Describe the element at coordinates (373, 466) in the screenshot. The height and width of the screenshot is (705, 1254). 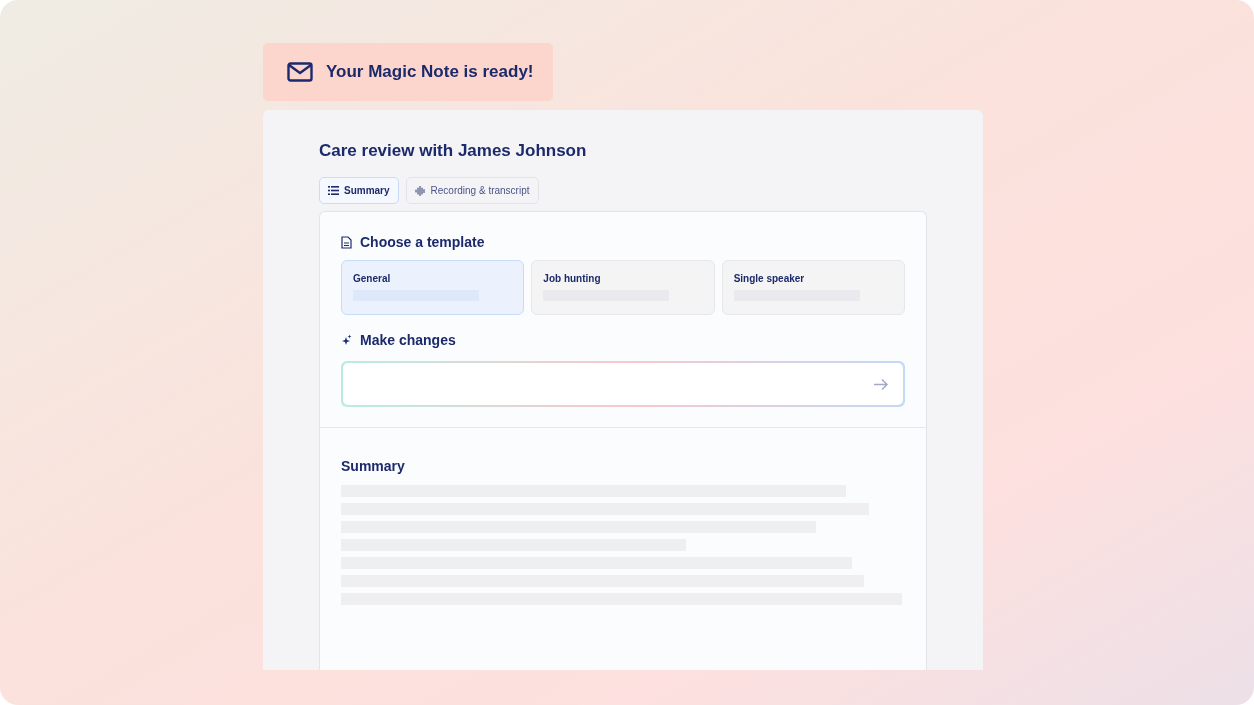
I see `section-heading: Summary` at that location.